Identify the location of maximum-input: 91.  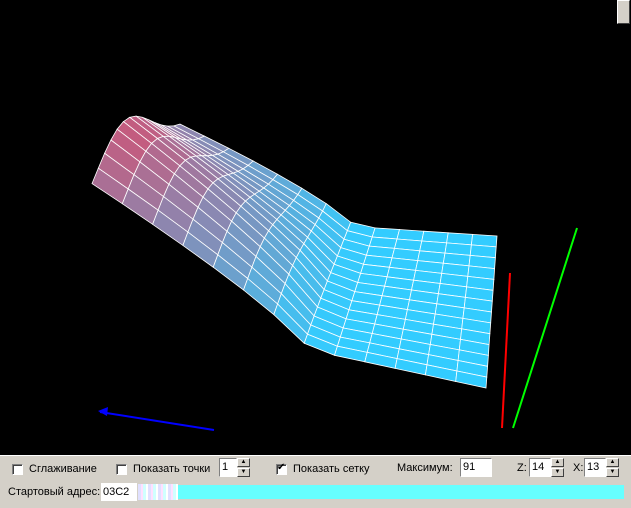
(476, 467).